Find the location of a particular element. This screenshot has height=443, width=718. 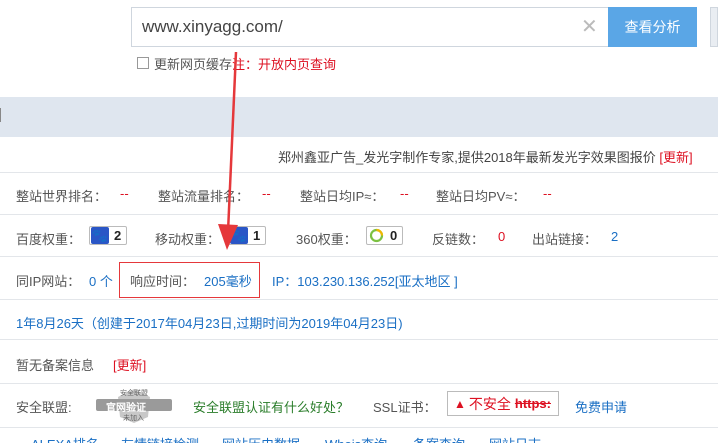

section-bar-edge-glyph is located at coordinates (2, 115).